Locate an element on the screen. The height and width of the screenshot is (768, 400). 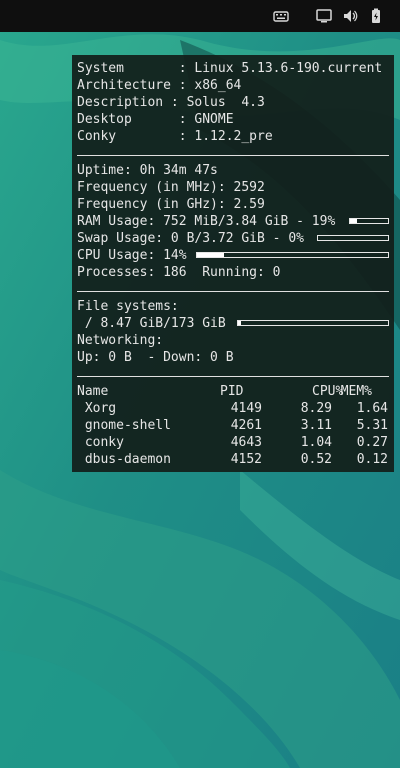
swap-usage-line: Swap Usage: 0 B/3.72 GiB - 0% is located at coordinates (190, 238).